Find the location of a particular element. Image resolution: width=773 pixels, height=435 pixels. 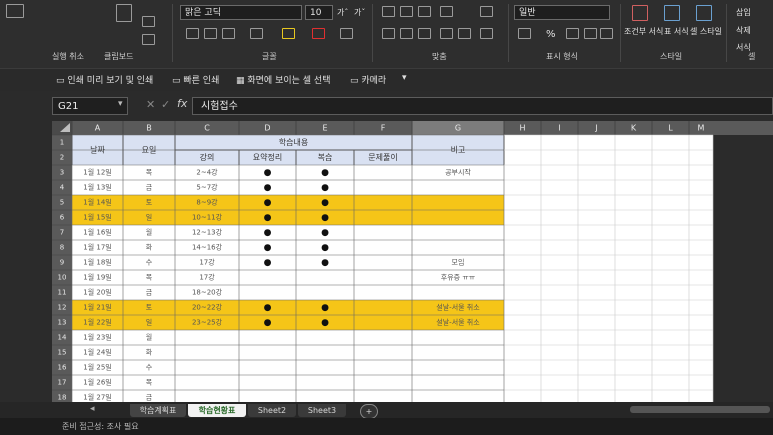

row-number: 1 is located at coordinates (62, 143).